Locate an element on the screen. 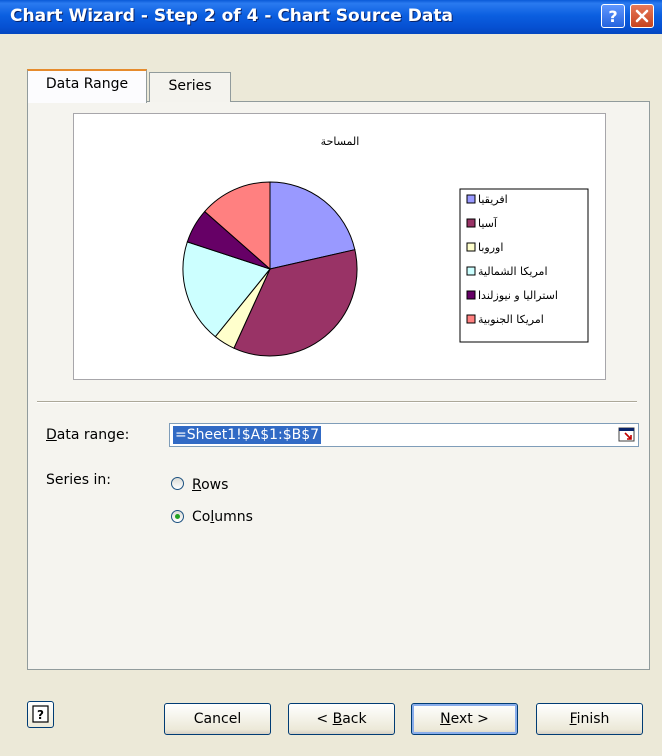  legend-label: آسيا is located at coordinates (488, 223).